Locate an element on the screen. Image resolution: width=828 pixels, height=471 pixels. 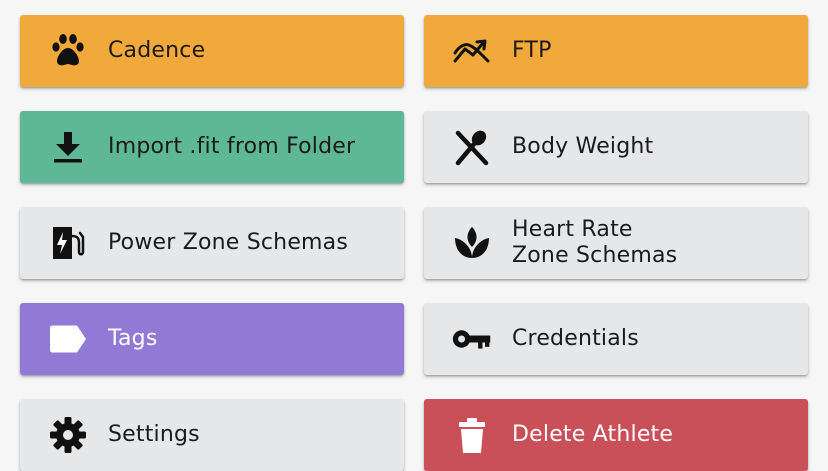
heart-rate-zone-schemas-label: Heart Rate Zone Schemas is located at coordinates (632, 243).